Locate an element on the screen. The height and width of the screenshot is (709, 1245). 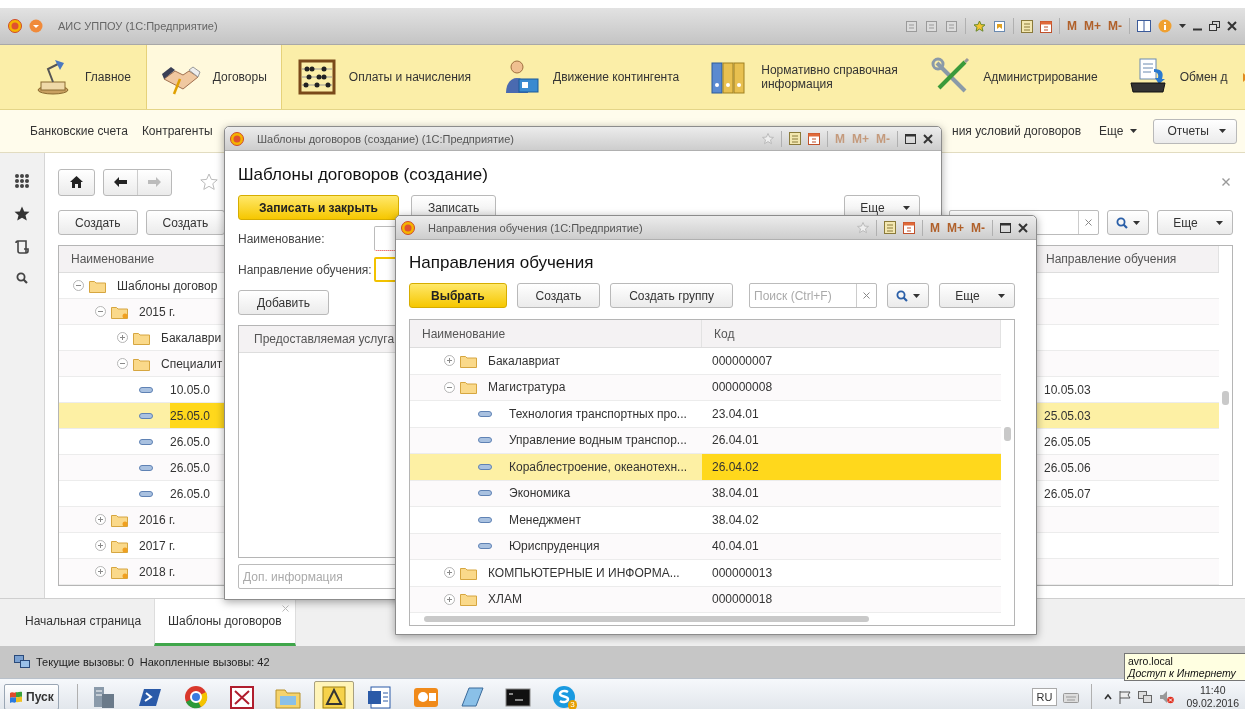
window-title: Направления обучения (1С:Предприятие) is located at coordinates (535, 227).